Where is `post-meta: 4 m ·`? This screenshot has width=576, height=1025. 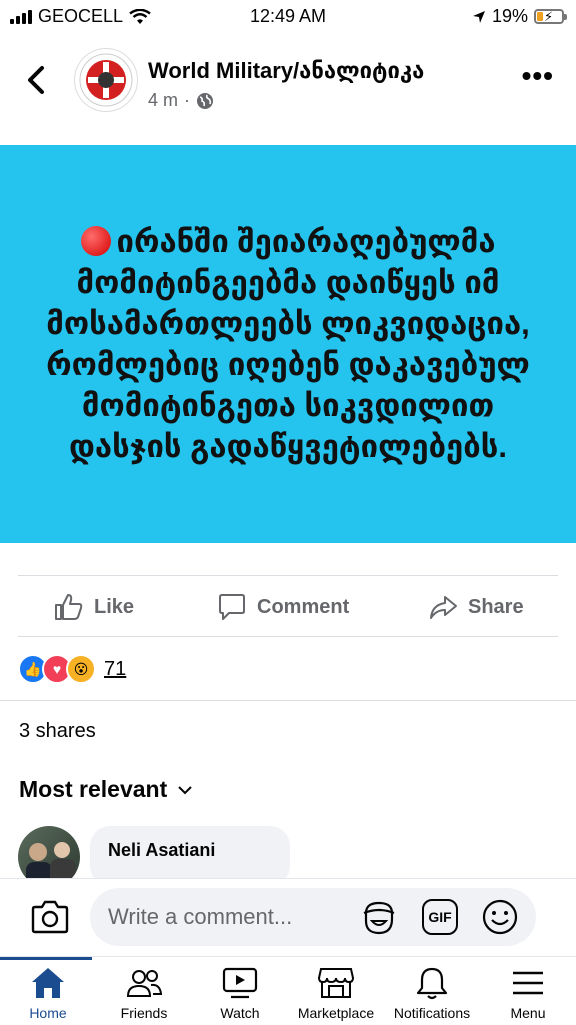 post-meta: 4 m · is located at coordinates (181, 100).